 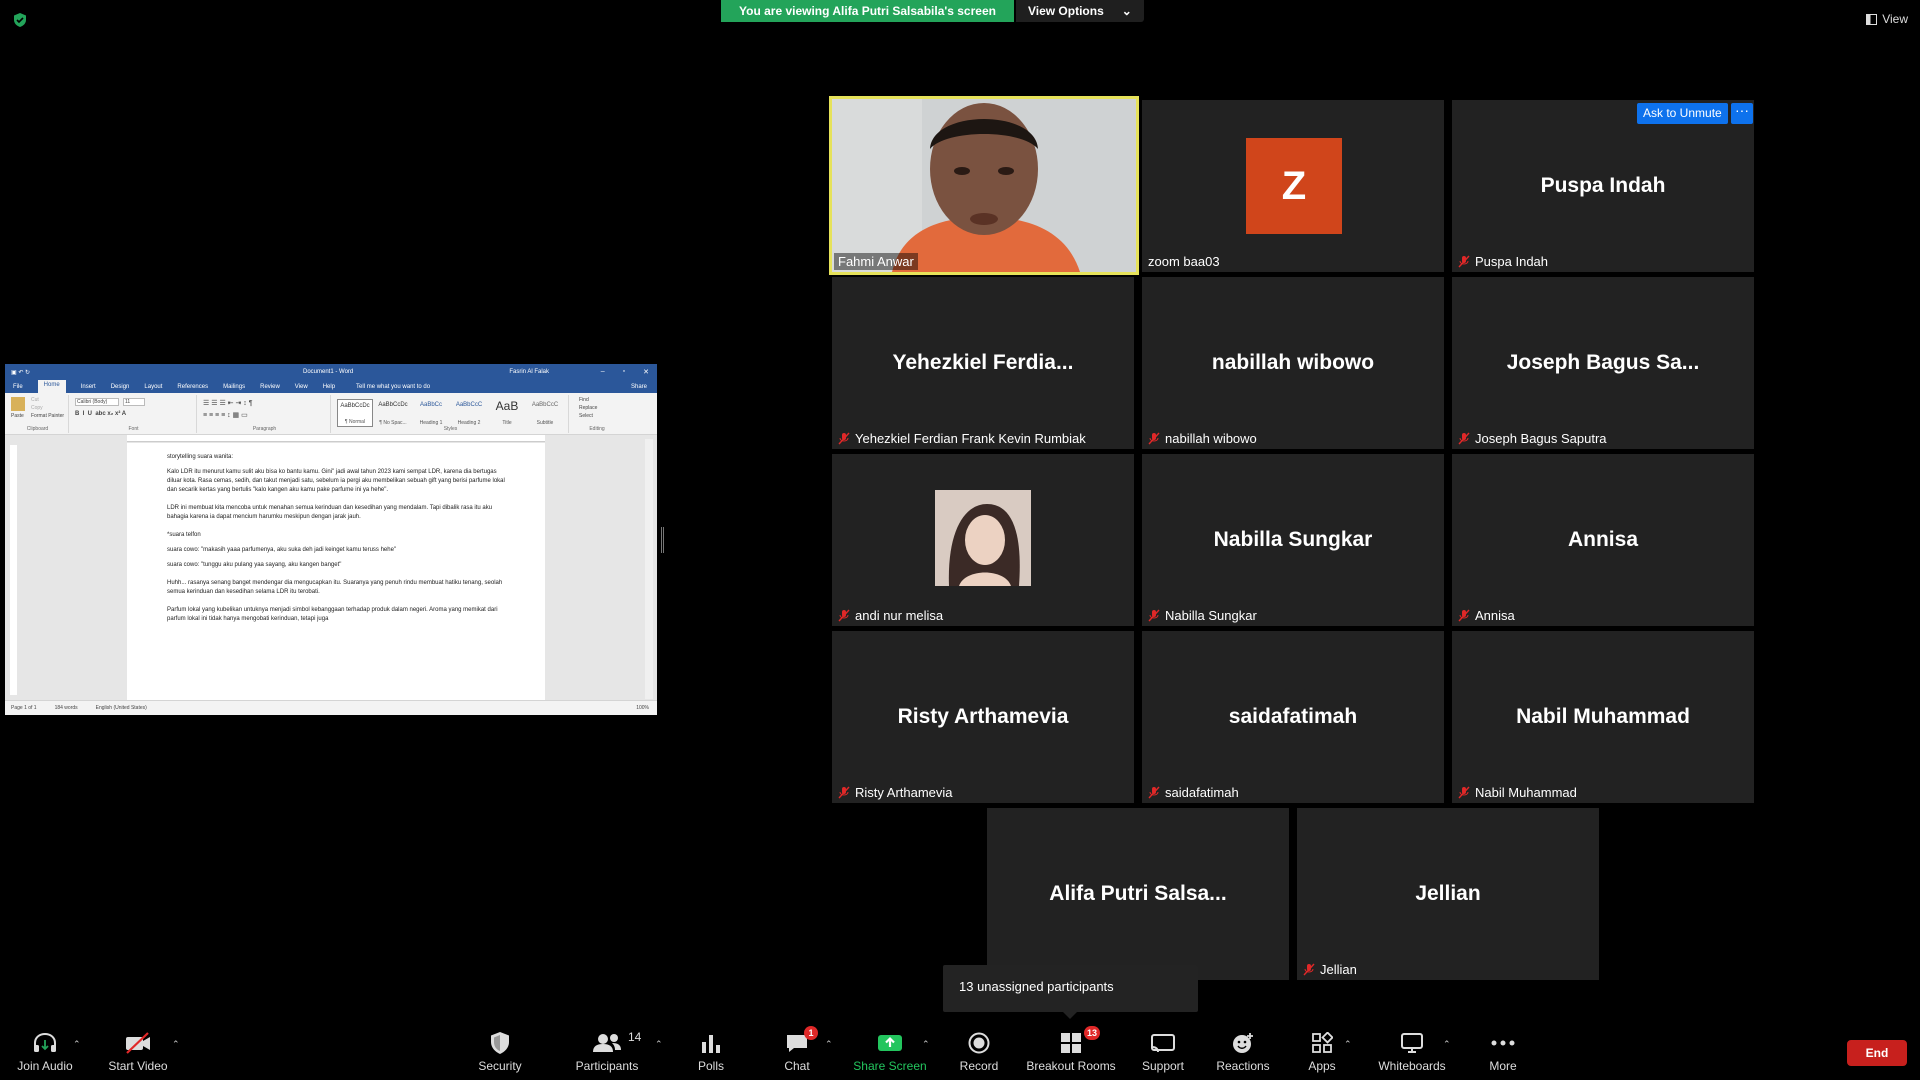 I want to click on participant-name-text: Annisa, so click(x=1495, y=615).